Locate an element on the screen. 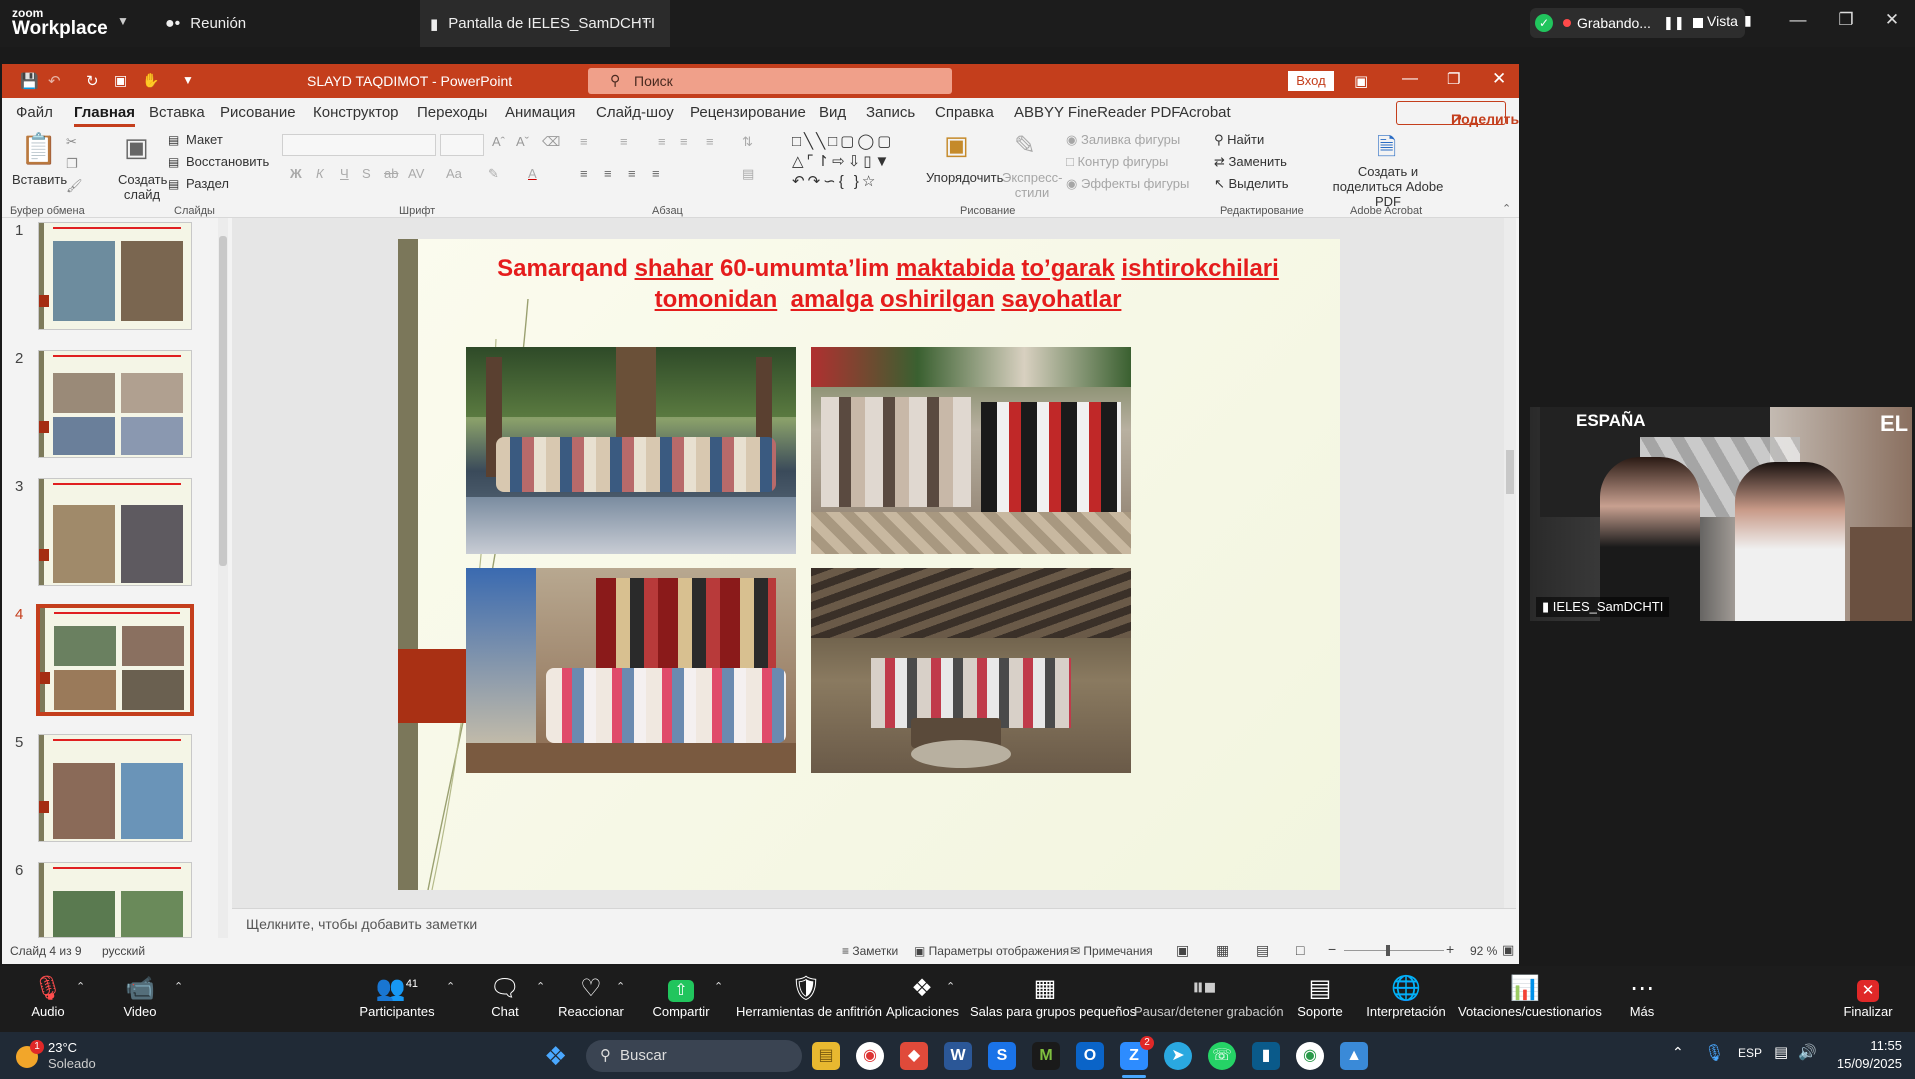 The height and width of the screenshot is (1079, 1915). tab-abbyy: ABBYY FineReader PDF is located at coordinates (1097, 112).